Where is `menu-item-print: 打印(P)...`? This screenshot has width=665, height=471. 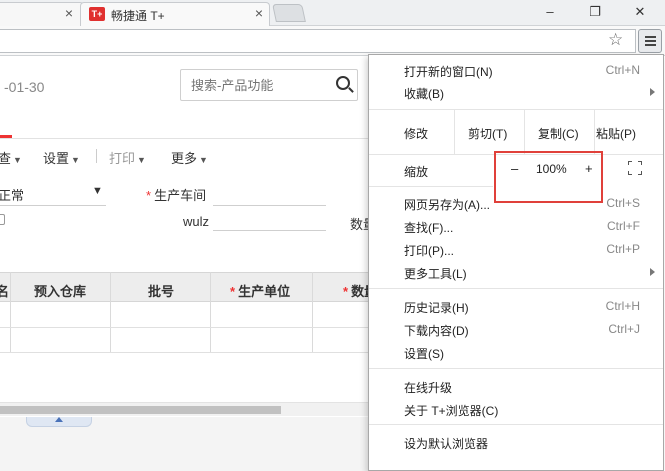 menu-item-print: 打印(P)... is located at coordinates (429, 250).